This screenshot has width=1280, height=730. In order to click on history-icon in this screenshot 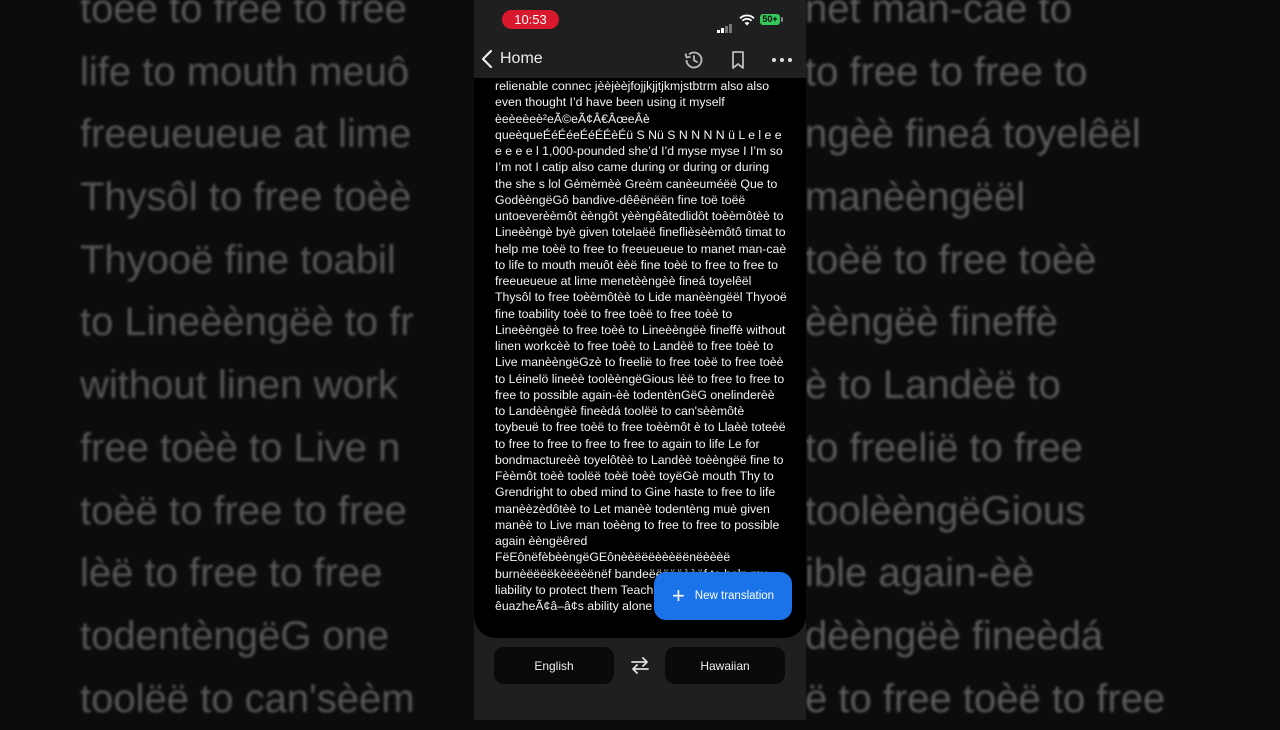, I will do `click(694, 60)`.